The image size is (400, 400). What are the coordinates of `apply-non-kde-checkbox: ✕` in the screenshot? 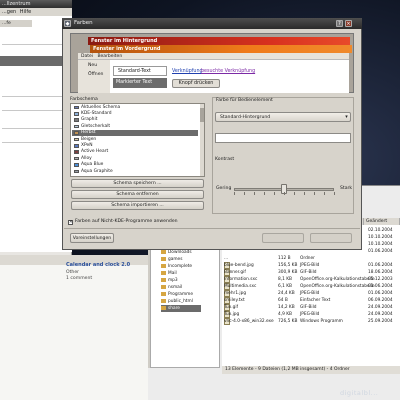 It's located at (70, 222).